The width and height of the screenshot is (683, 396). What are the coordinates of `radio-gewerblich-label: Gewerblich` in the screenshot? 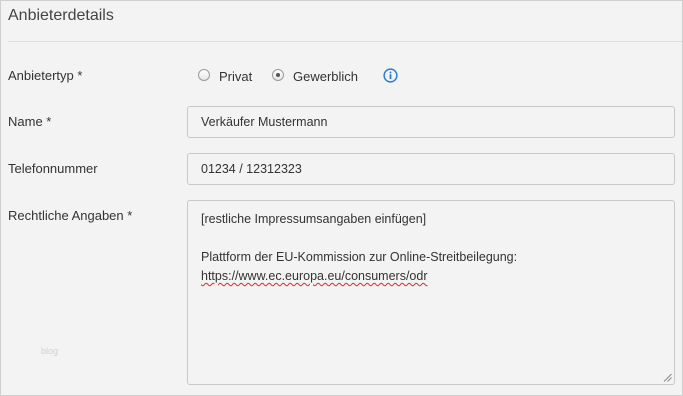 It's located at (325, 76).